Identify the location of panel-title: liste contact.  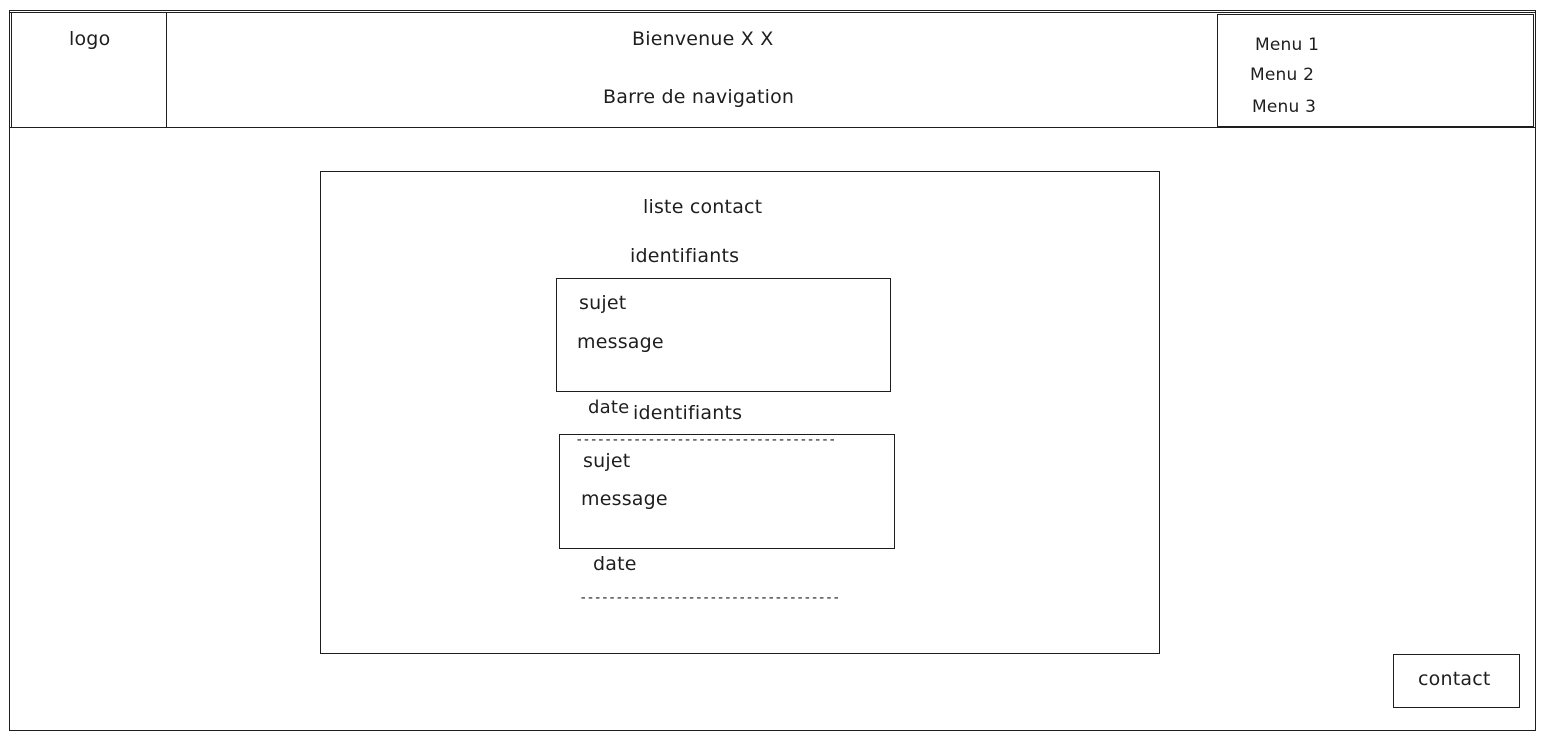
(703, 207).